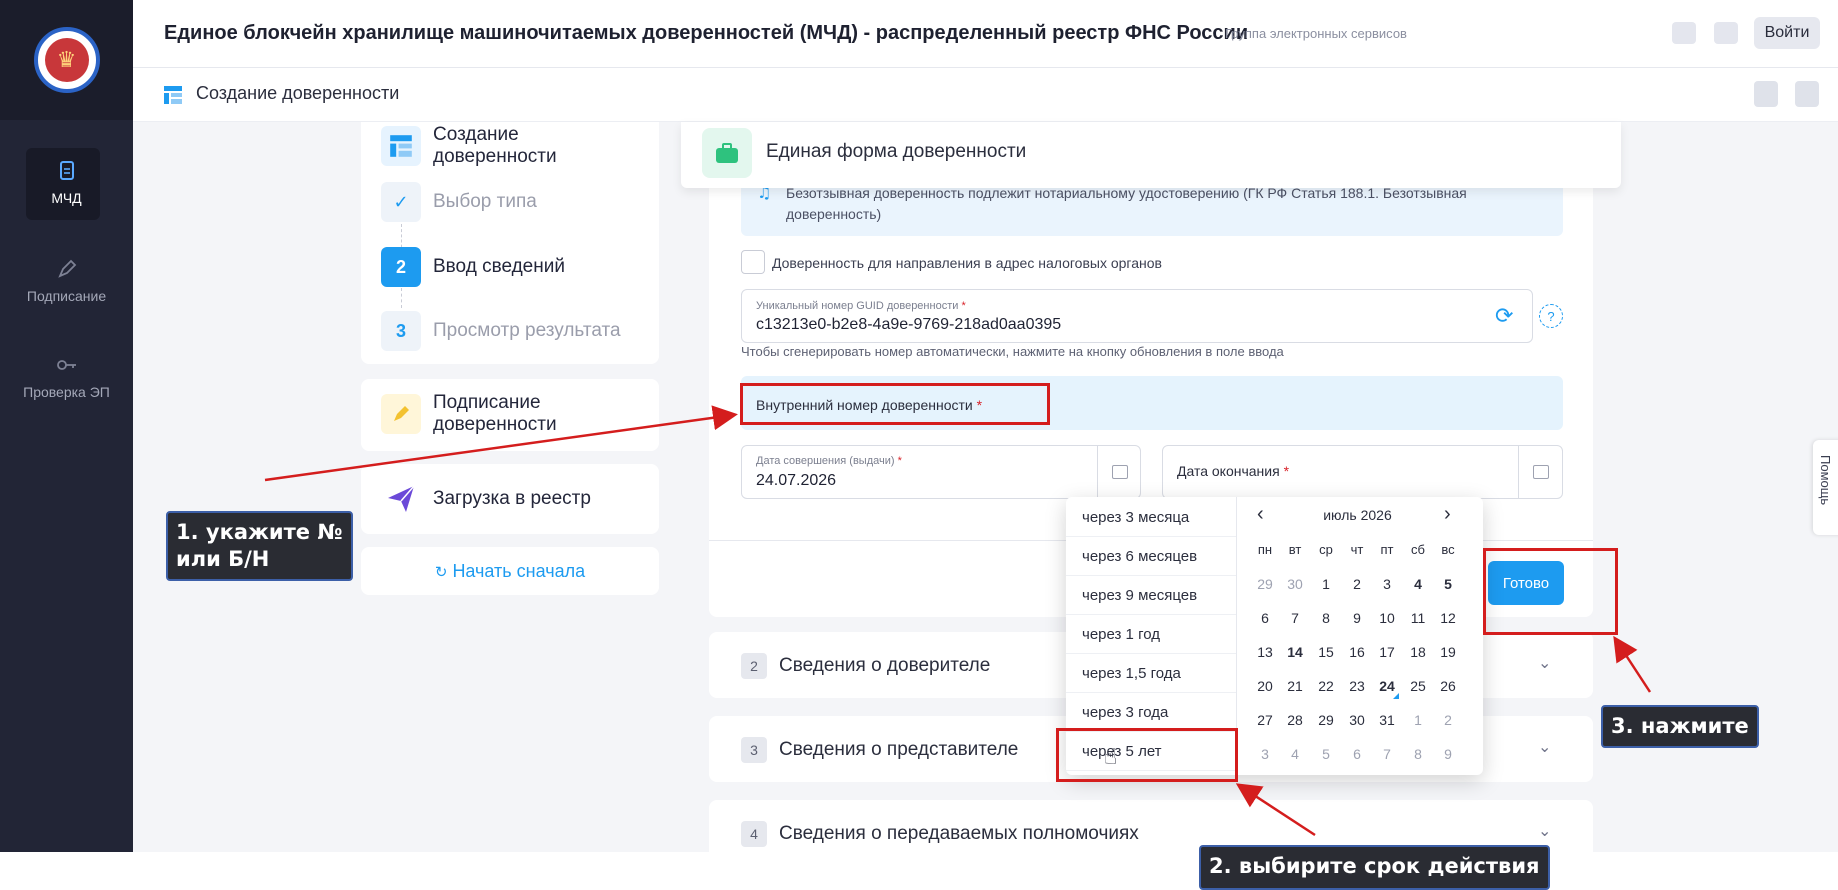 Image resolution: width=1838 pixels, height=890 pixels. What do you see at coordinates (259, 546) in the screenshot?
I see `callout-step-1: 1. укажите № или Б/Н` at bounding box center [259, 546].